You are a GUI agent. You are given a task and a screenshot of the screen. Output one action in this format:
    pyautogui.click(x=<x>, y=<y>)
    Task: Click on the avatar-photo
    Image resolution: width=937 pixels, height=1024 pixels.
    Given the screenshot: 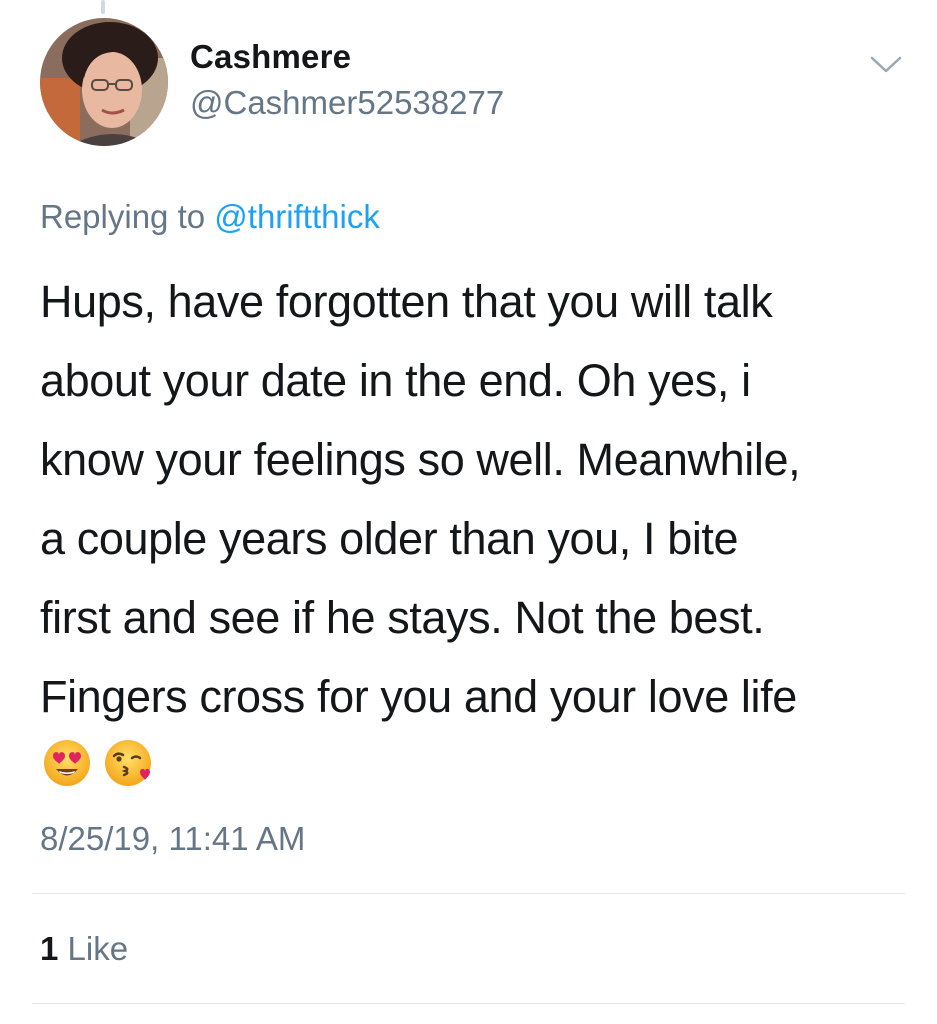 What is the action you would take?
    pyautogui.click(x=104, y=82)
    